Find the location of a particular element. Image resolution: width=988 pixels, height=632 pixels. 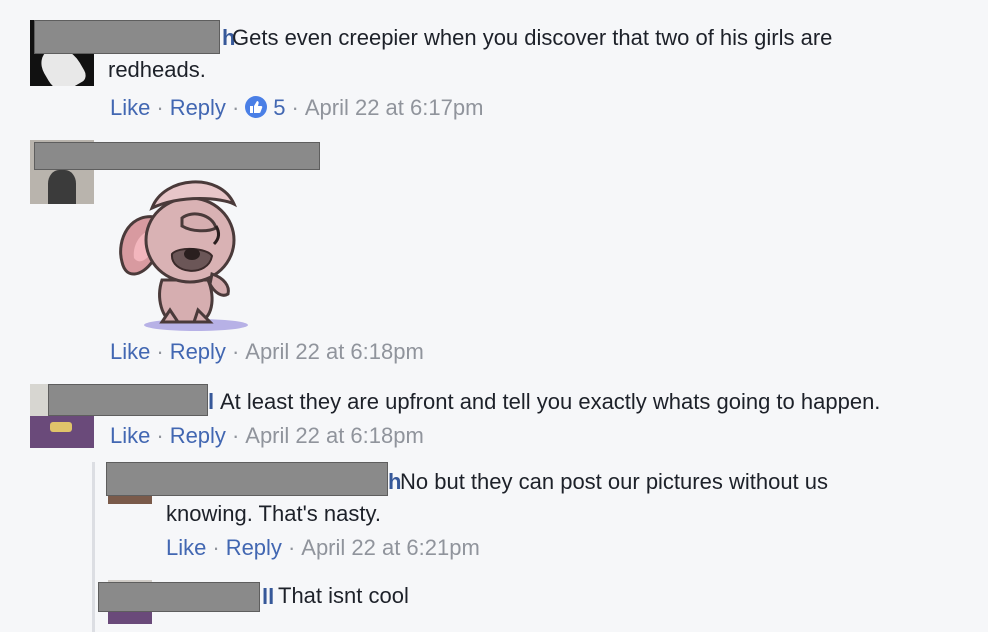

reply-actions: Like · Reply · April 22 at 6:21pm is located at coordinates (323, 547).